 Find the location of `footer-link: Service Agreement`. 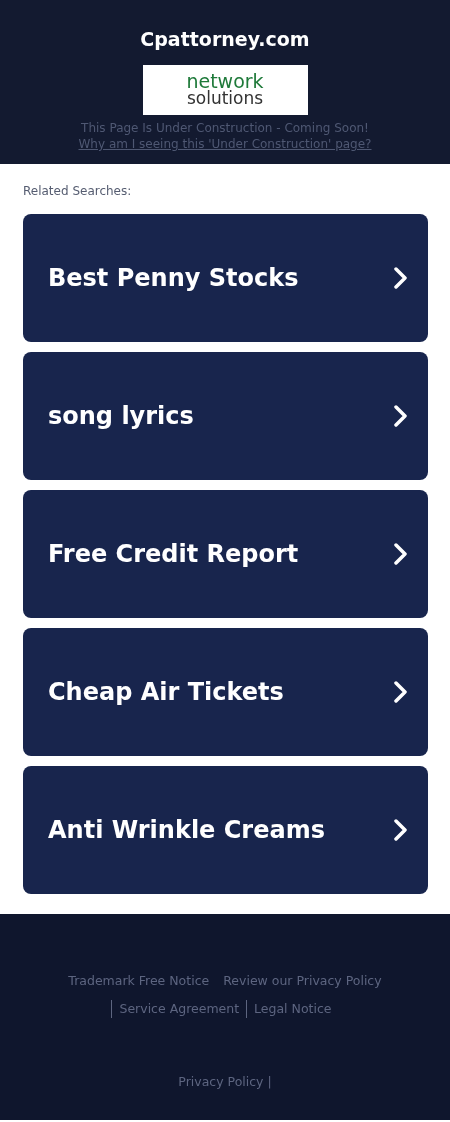

footer-link: Service Agreement is located at coordinates (179, 1009).